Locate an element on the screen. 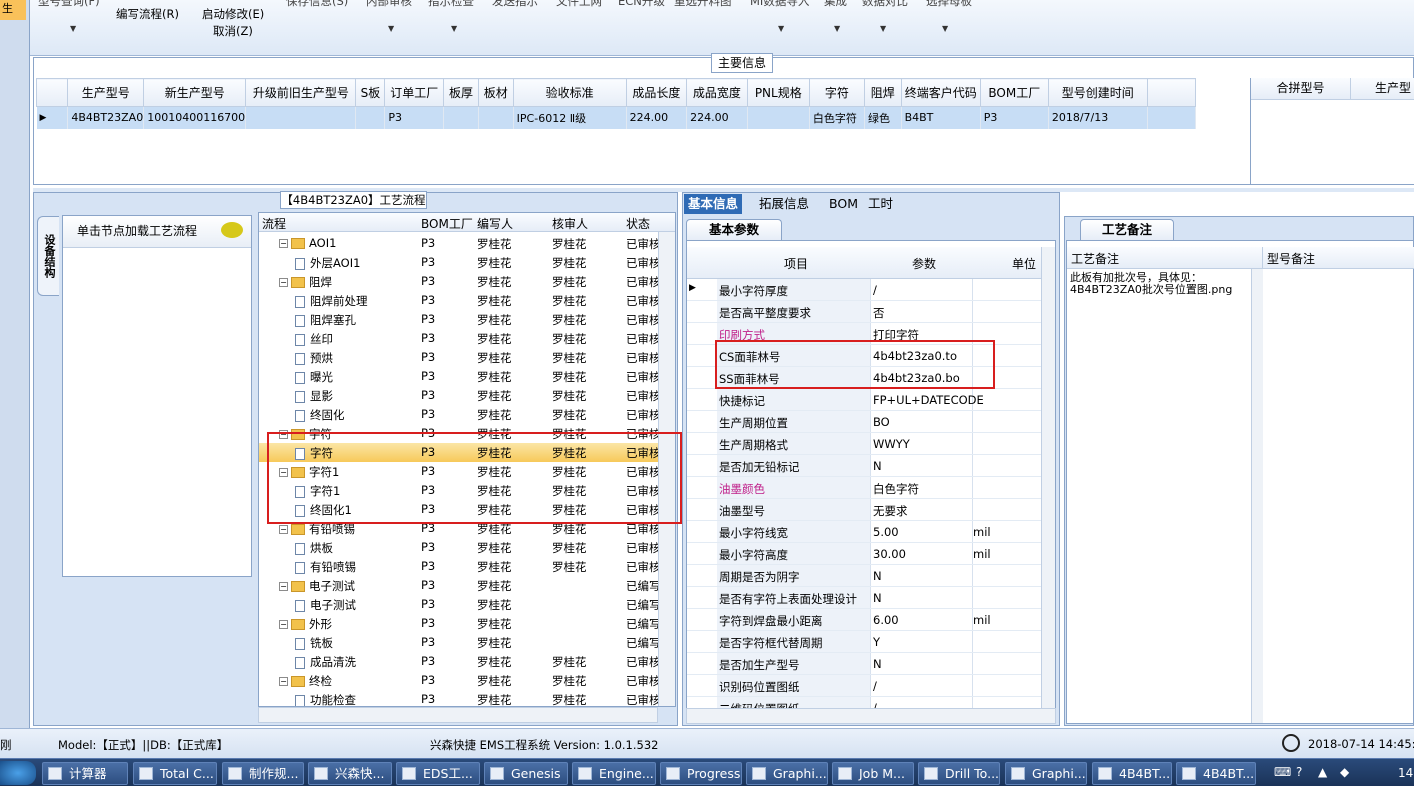 The height and width of the screenshot is (786, 1414). cancel-button: 取消(Z) is located at coordinates (233, 31).